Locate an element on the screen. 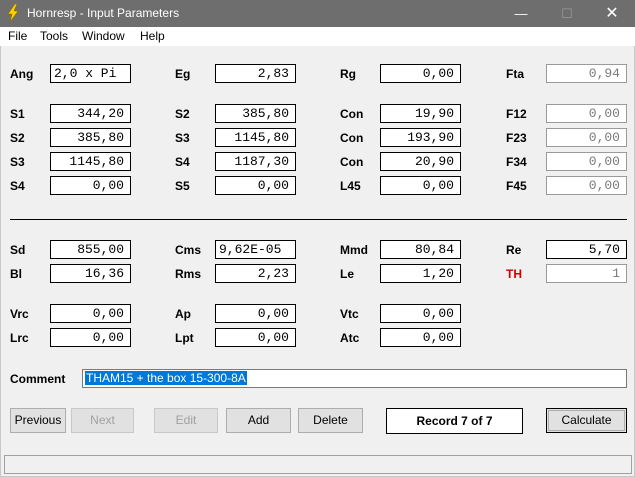 This screenshot has height=477, width=635. menu-file: File is located at coordinates (17, 36).